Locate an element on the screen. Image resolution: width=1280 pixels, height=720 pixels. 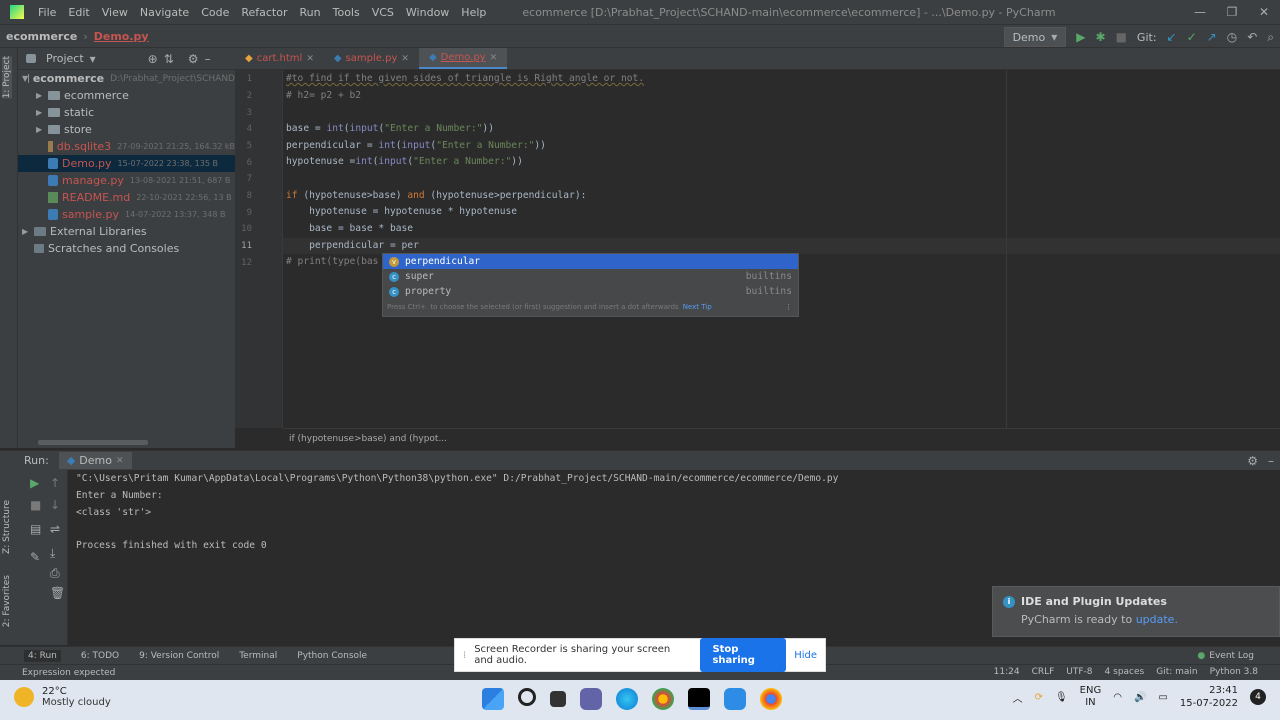
stop-sharing-button: Stop sharing is located at coordinates (743, 655).